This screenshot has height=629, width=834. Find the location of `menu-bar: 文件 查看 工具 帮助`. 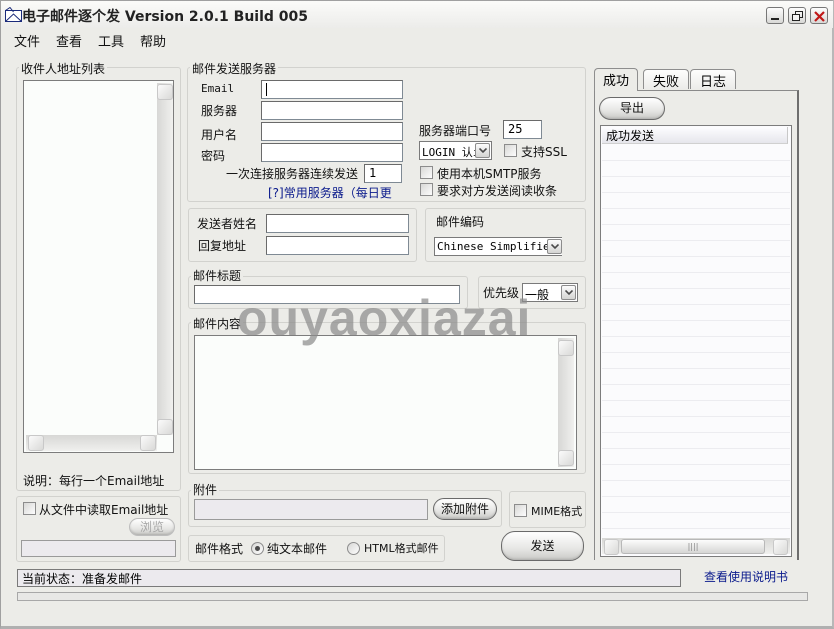

menu-bar: 文件 查看 工具 帮助 is located at coordinates (88, 40).